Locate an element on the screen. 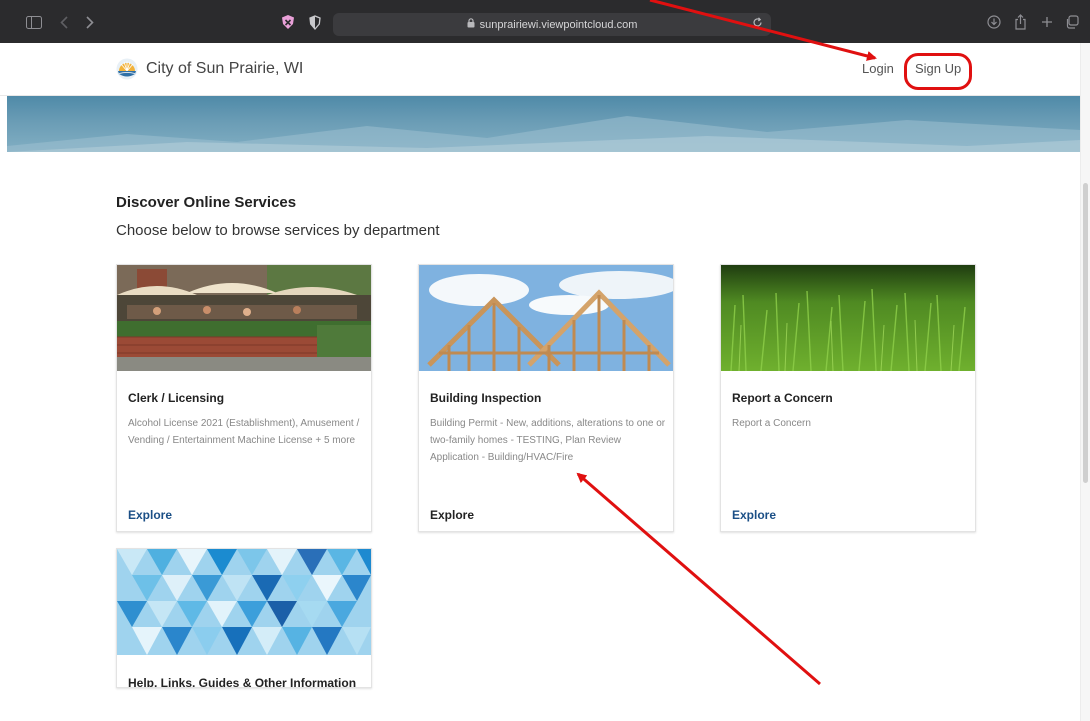 Image resolution: width=1090 pixels, height=721 pixels. browser-toolbar: sunprairiewi.viewpointcloud.com is located at coordinates (545, 21).